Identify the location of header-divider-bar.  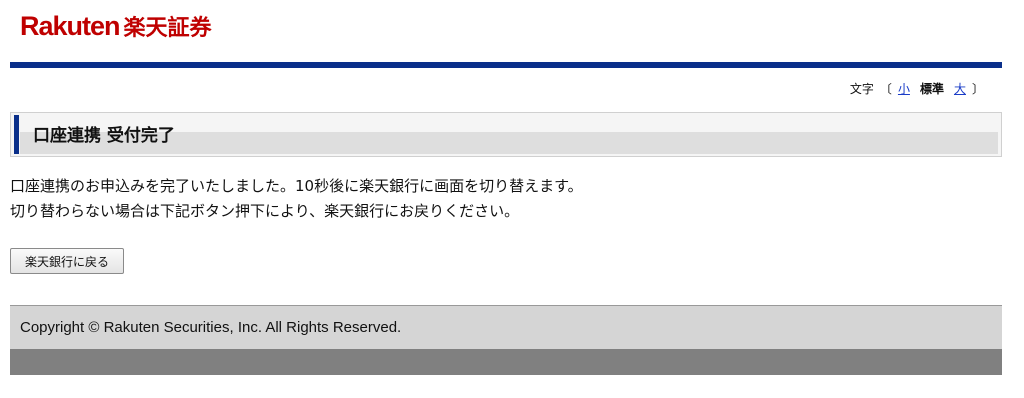
(506, 65).